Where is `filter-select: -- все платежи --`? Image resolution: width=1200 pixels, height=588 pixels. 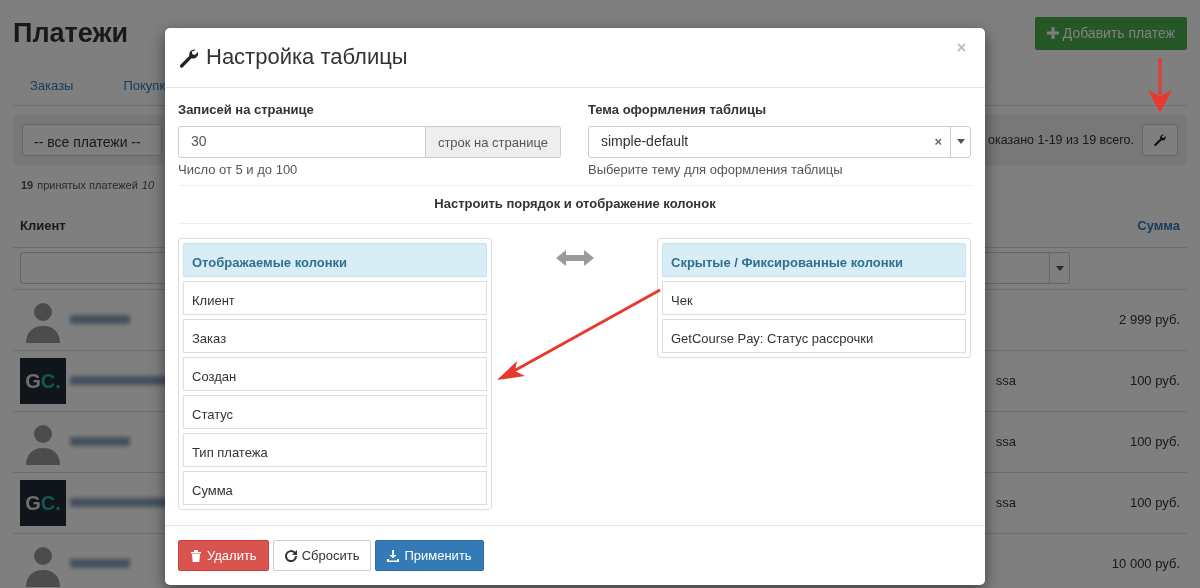
filter-select: -- все платежи -- is located at coordinates (92, 140).